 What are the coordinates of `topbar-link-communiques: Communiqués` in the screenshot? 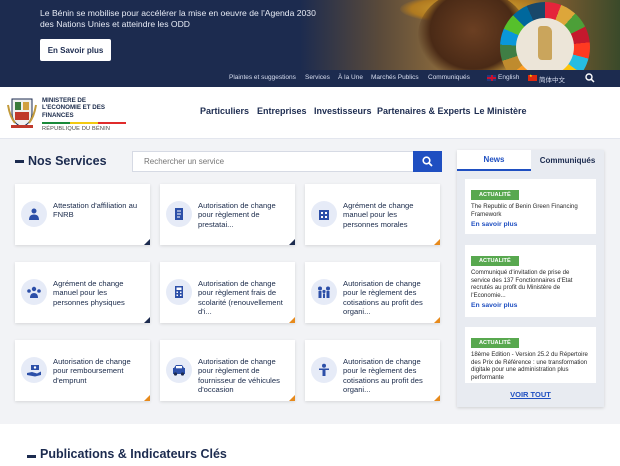 It's located at (449, 77).